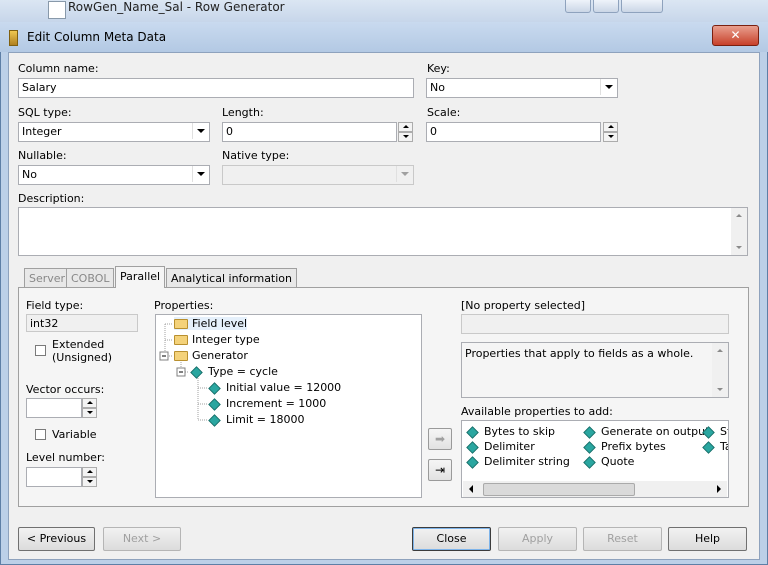 The height and width of the screenshot is (565, 768). What do you see at coordinates (578, 6) in the screenshot?
I see `minimize-icon` at bounding box center [578, 6].